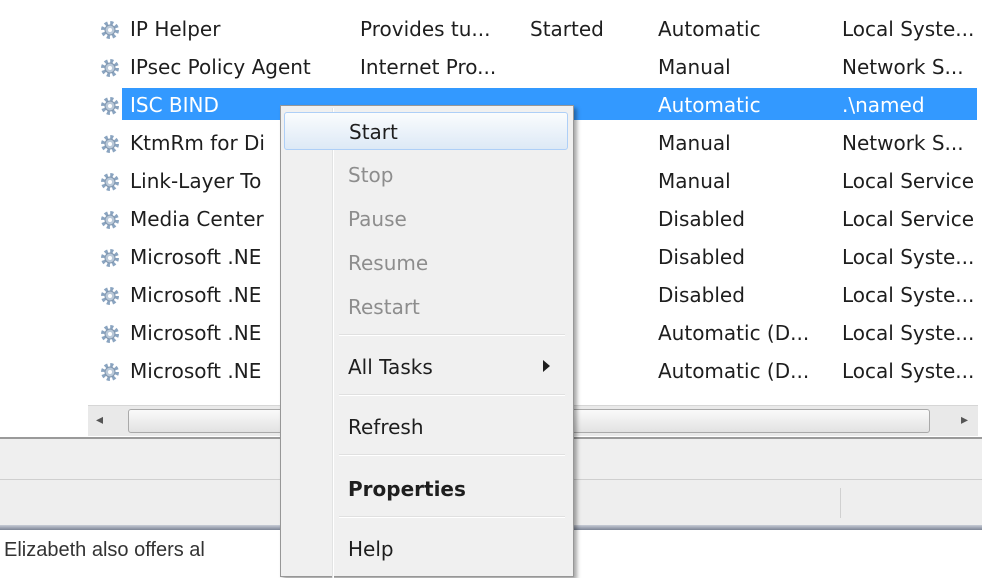 The width and height of the screenshot is (982, 578). What do you see at coordinates (99, 420) in the screenshot?
I see `scroll-left-arrow-icon: ◂` at bounding box center [99, 420].